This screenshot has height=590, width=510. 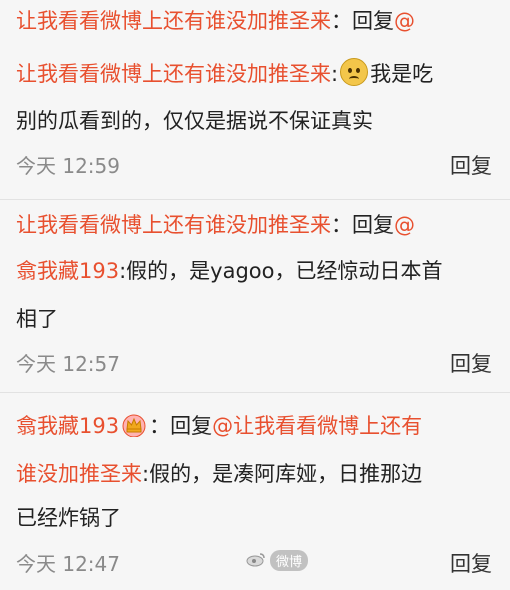 What do you see at coordinates (68, 166) in the screenshot?
I see `comment-time: 今天 12:59` at bounding box center [68, 166].